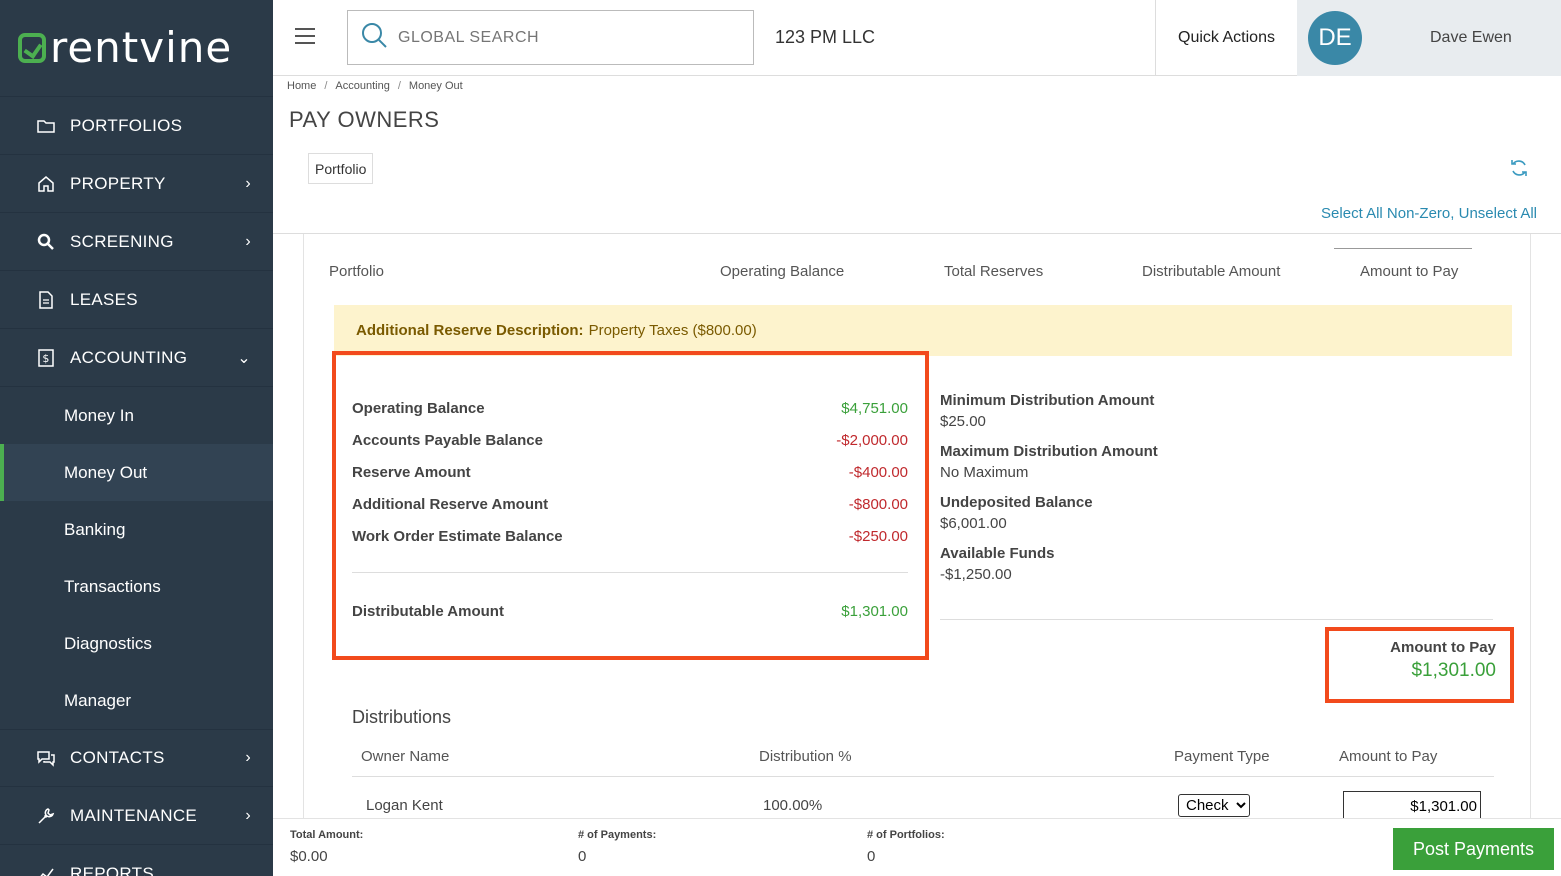 The image size is (1561, 876). Describe the element at coordinates (136, 860) in the screenshot. I see `sidebar-item-reports: REPORTS` at that location.